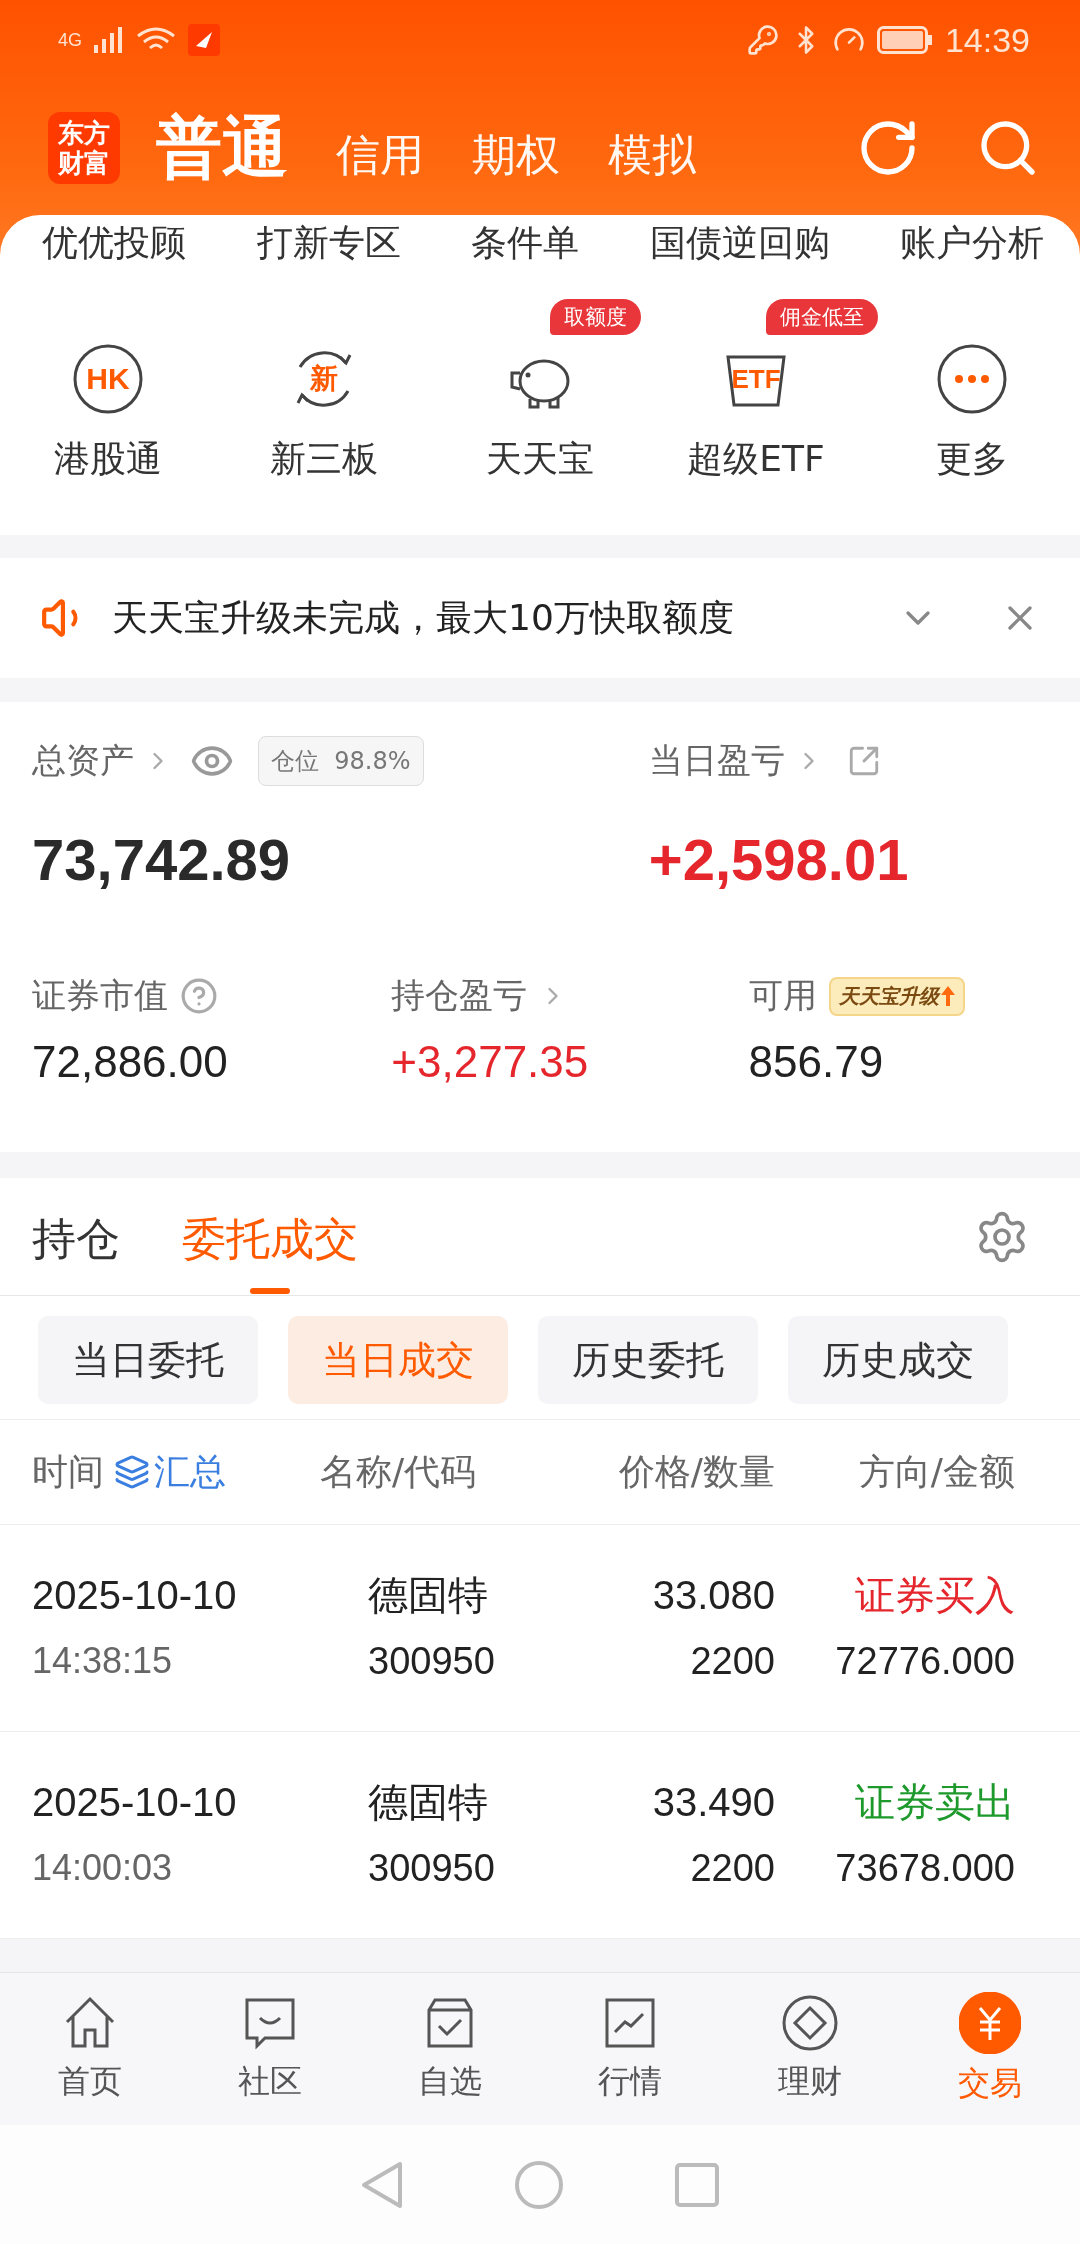 The width and height of the screenshot is (1080, 2244). What do you see at coordinates (132, 1472) in the screenshot?
I see `layers-icon` at bounding box center [132, 1472].